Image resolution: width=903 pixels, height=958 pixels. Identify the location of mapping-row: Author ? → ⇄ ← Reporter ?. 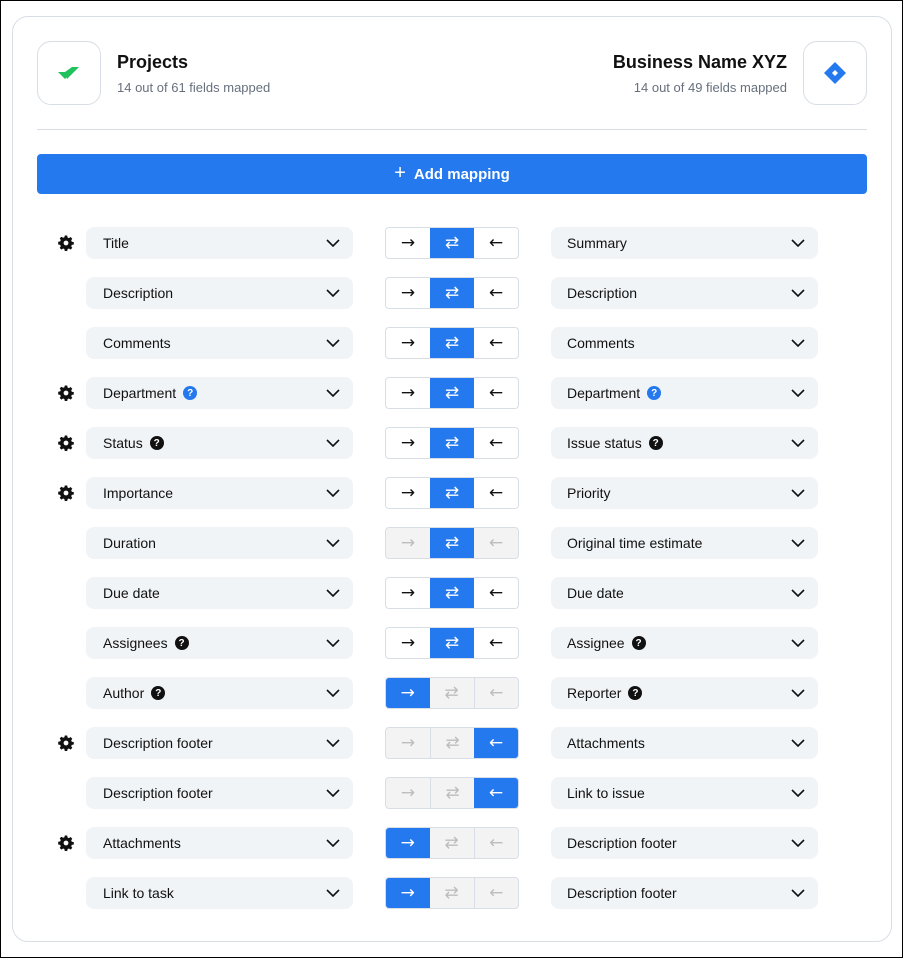
(452, 702).